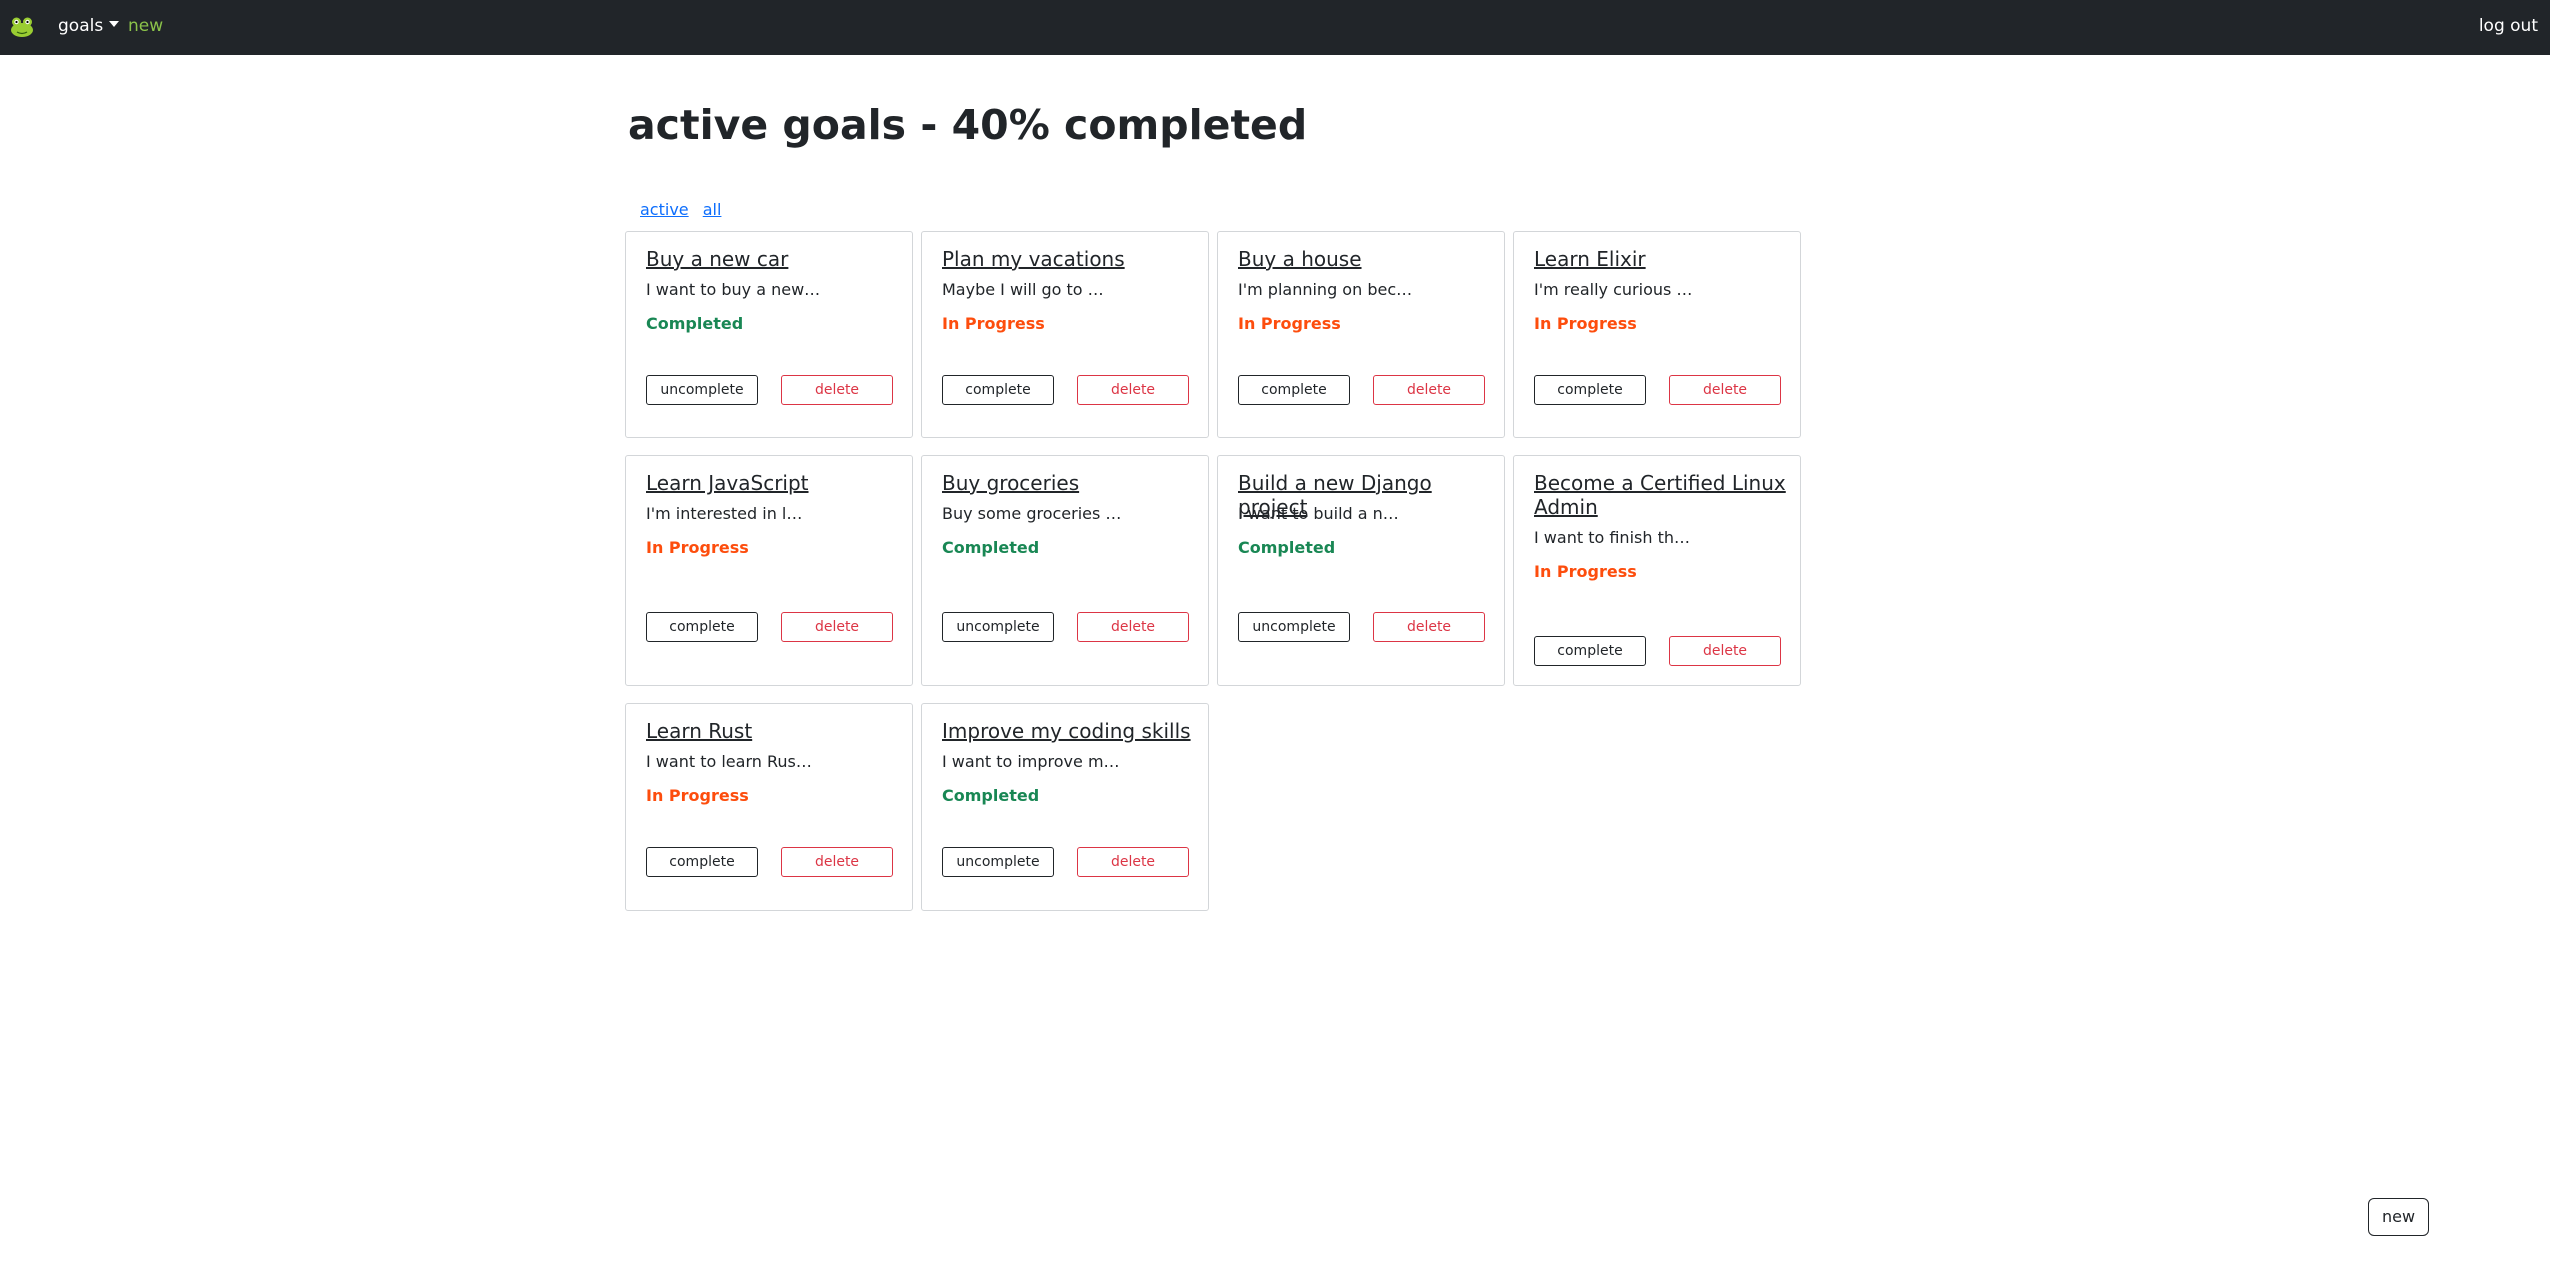  I want to click on logout-link: log out, so click(2508, 26).